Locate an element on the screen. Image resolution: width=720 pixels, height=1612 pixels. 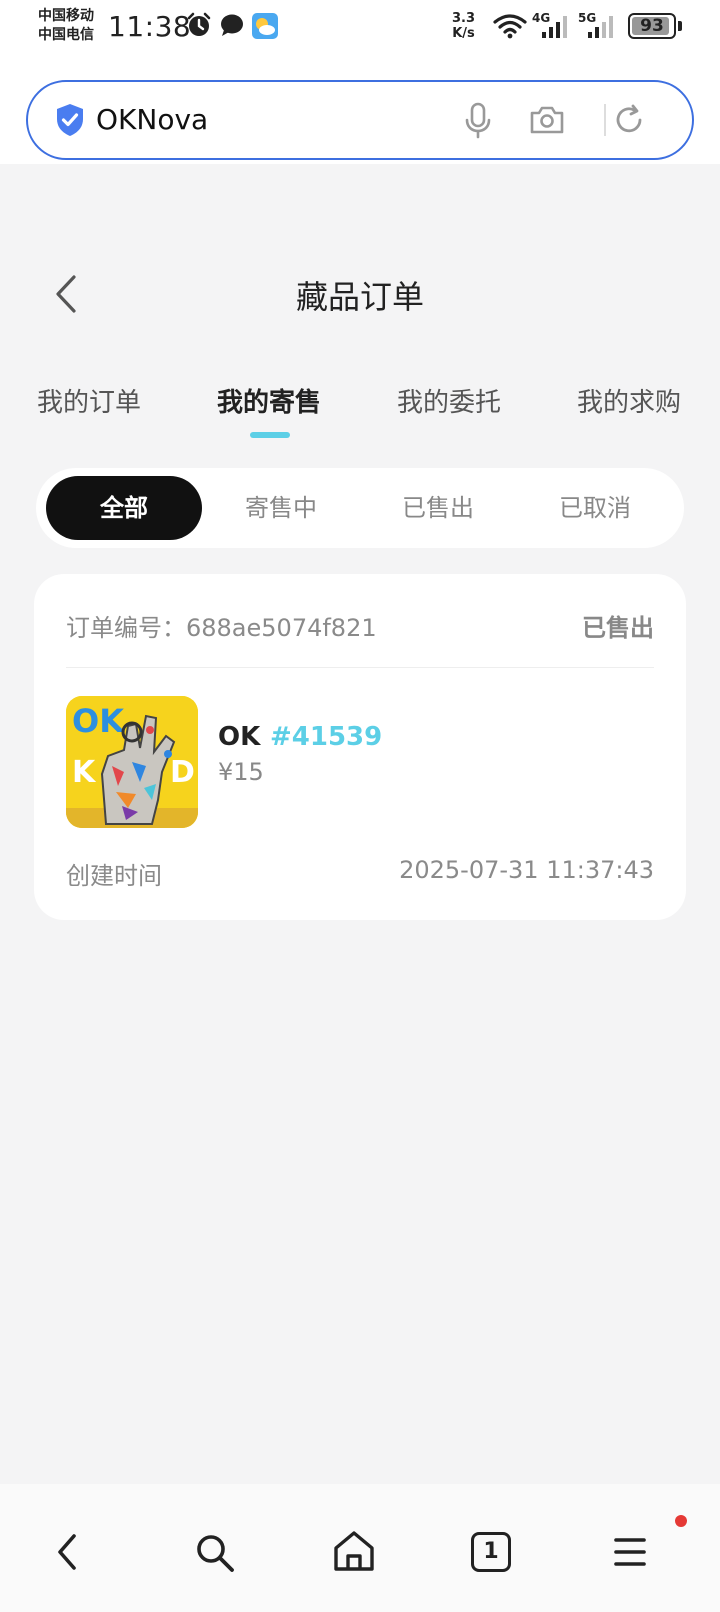
tab-my-consignments: 我的寄售 is located at coordinates (269, 400).